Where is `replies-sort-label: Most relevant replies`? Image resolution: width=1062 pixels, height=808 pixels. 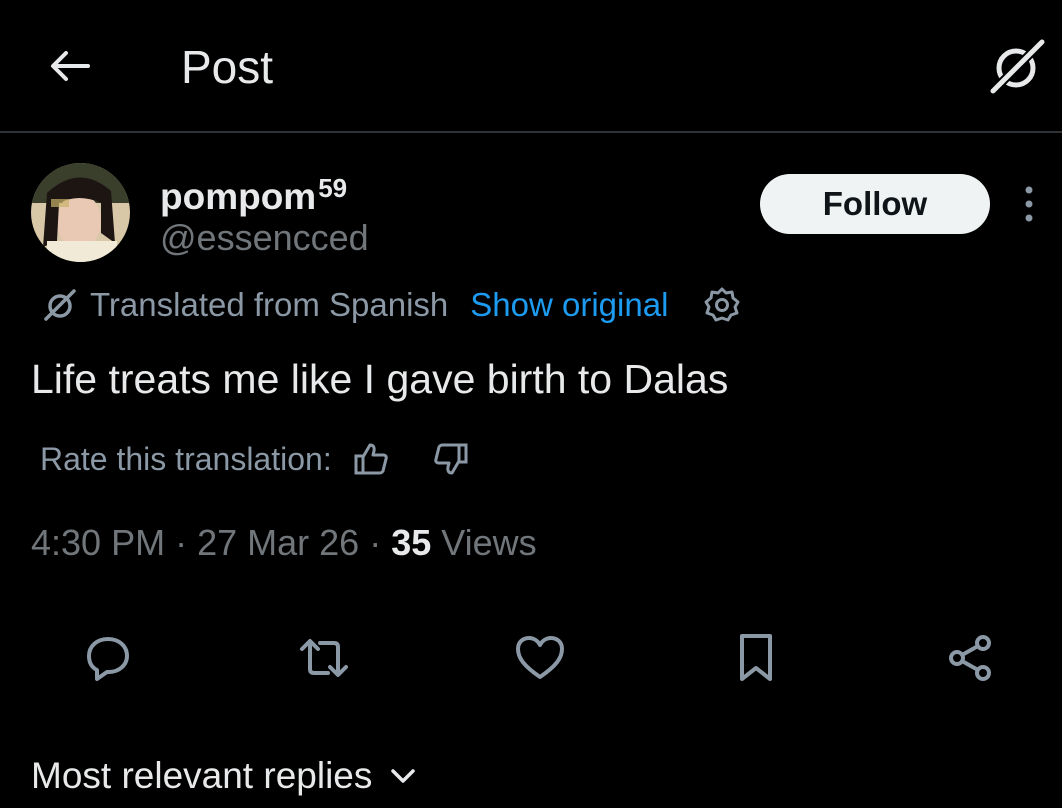 replies-sort-label: Most relevant replies is located at coordinates (202, 775).